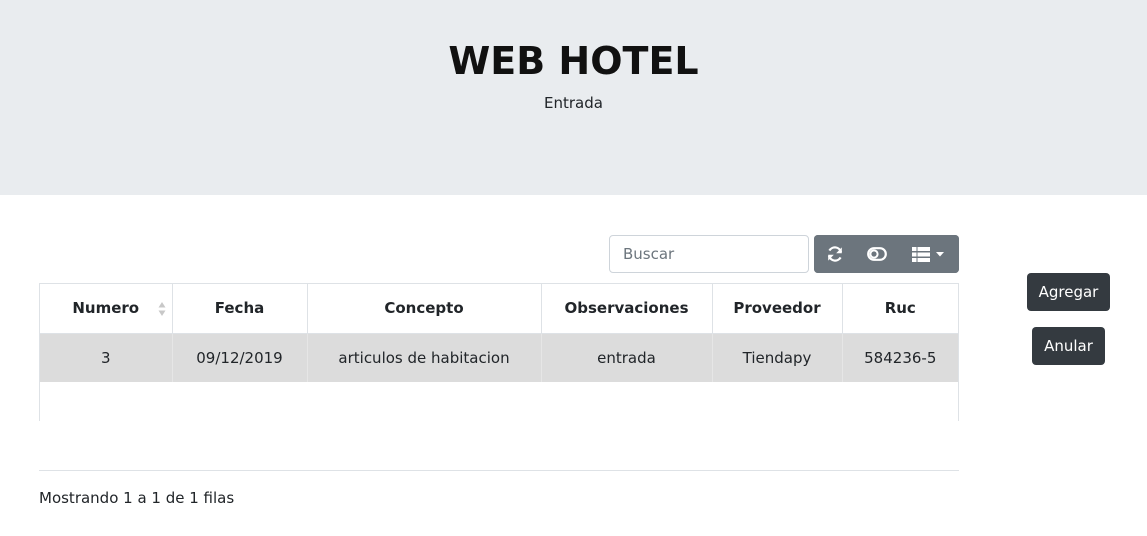 The image size is (1147, 536). I want to click on column-header-ruc: Ruc, so click(900, 309).